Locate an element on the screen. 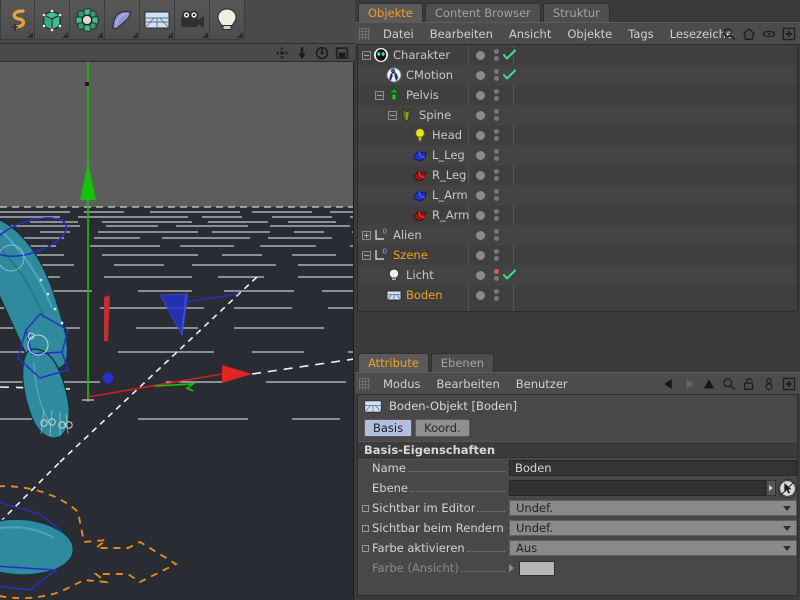 The width and height of the screenshot is (800, 600). forward-arrow-icon is located at coordinates (689, 384).